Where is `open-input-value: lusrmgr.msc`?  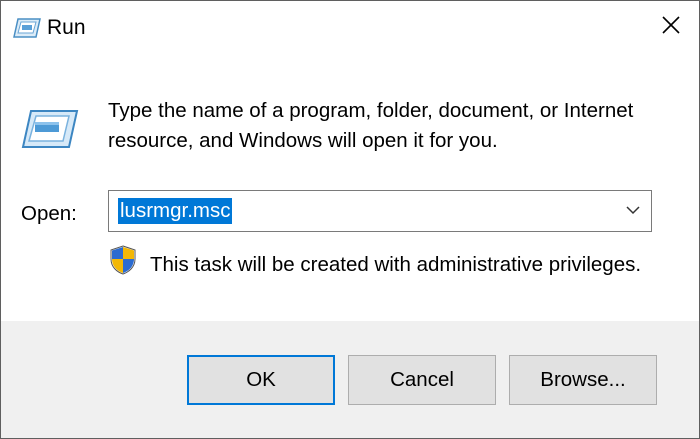 open-input-value: lusrmgr.msc is located at coordinates (175, 211).